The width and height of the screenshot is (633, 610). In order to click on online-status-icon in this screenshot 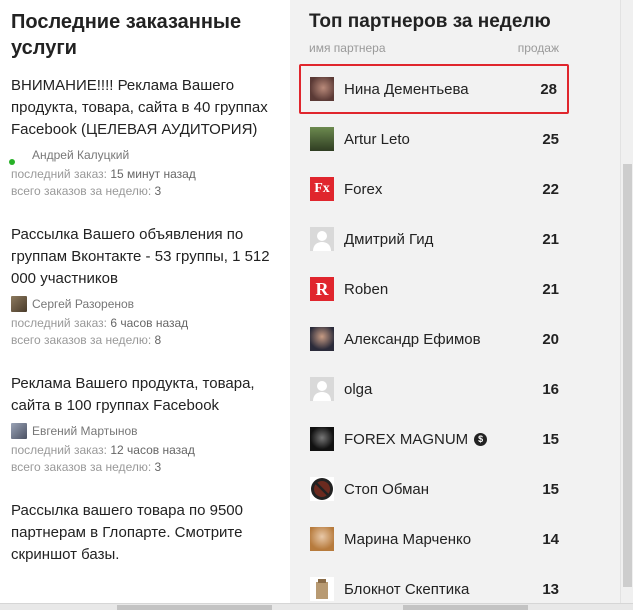, I will do `click(12, 162)`.